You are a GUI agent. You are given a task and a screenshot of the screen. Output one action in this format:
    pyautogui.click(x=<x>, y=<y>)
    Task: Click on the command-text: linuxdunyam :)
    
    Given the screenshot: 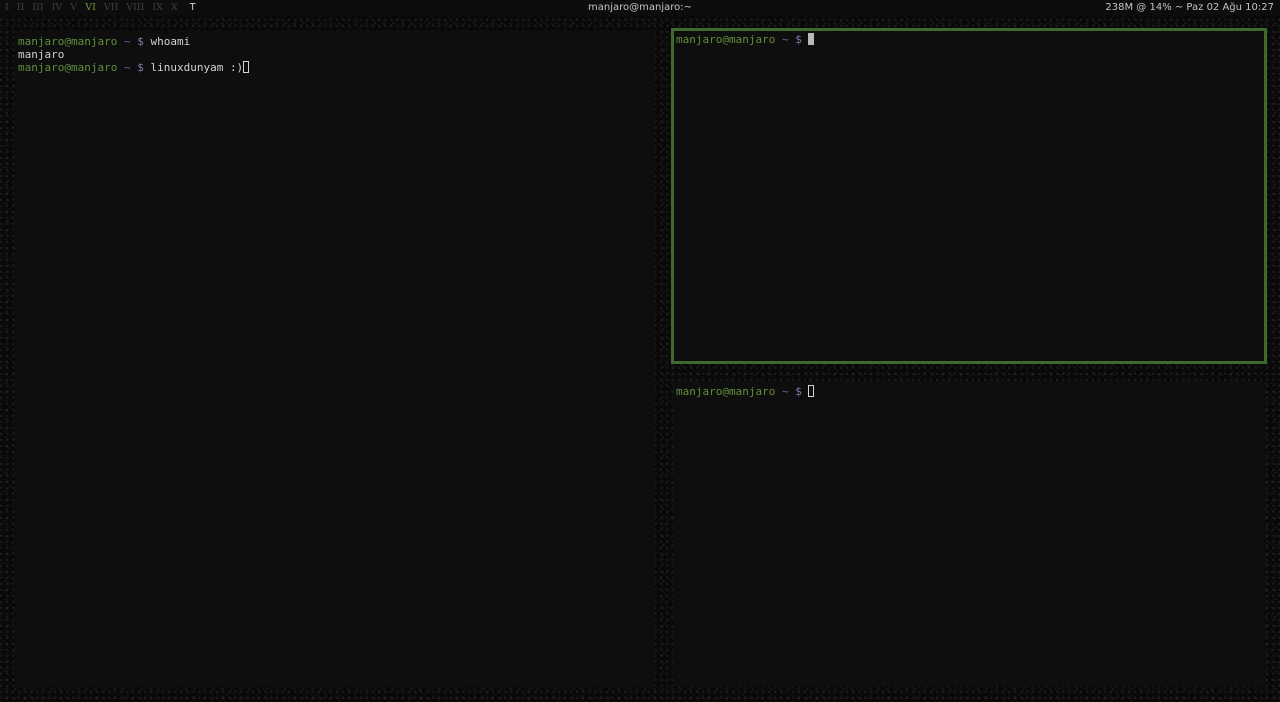 What is the action you would take?
    pyautogui.click(x=197, y=67)
    